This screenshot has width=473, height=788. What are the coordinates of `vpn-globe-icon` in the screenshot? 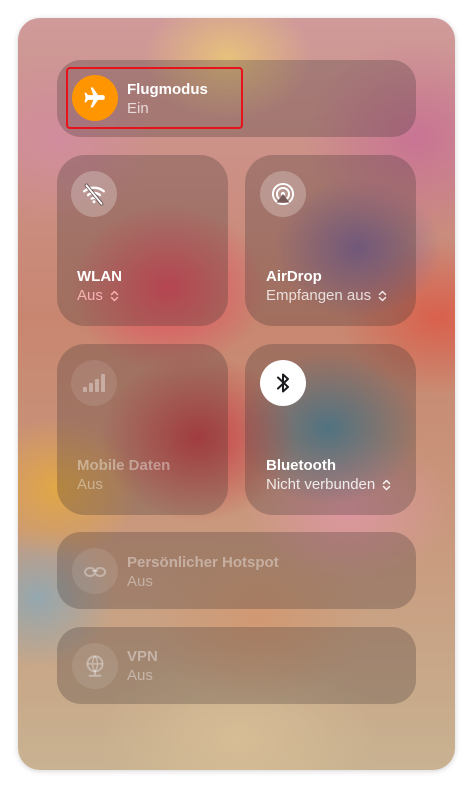 It's located at (95, 666).